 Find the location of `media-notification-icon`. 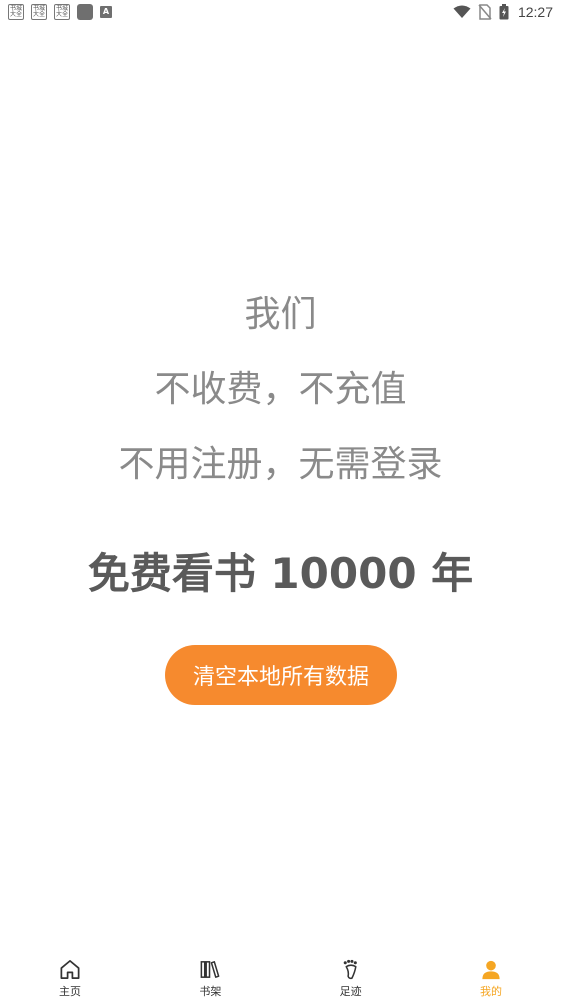

media-notification-icon is located at coordinates (85, 12).